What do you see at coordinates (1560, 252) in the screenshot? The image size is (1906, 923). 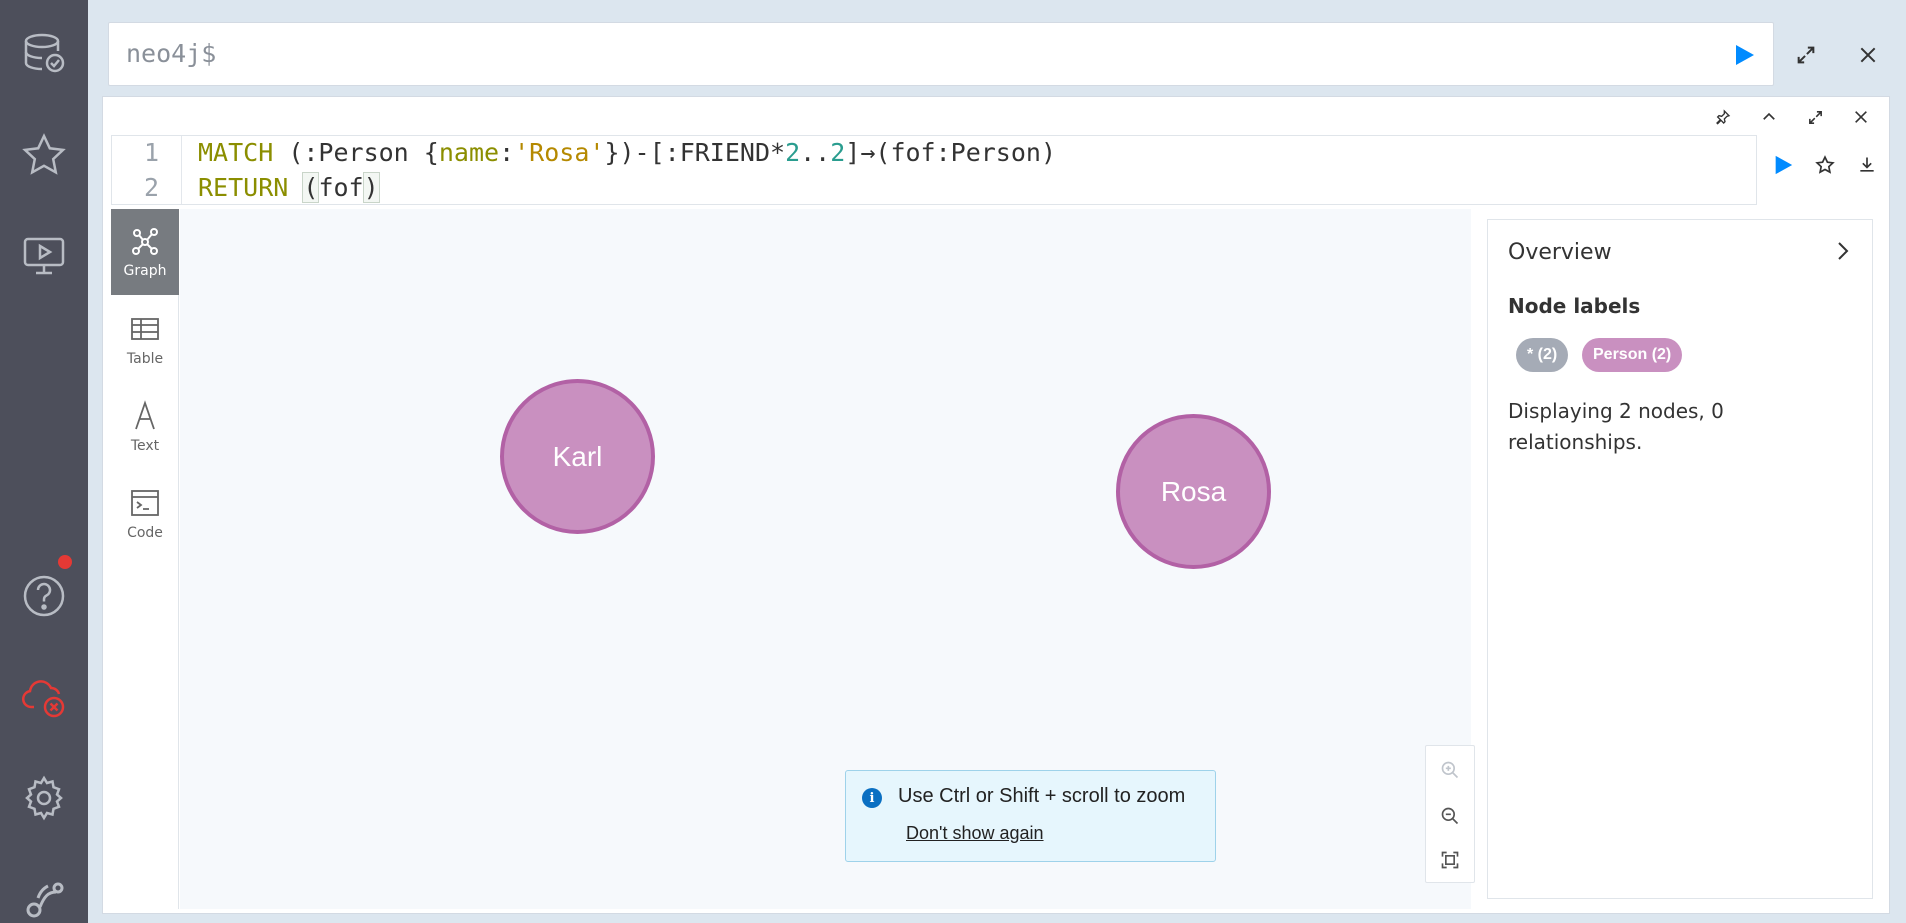 I see `overview-title: Overview` at bounding box center [1560, 252].